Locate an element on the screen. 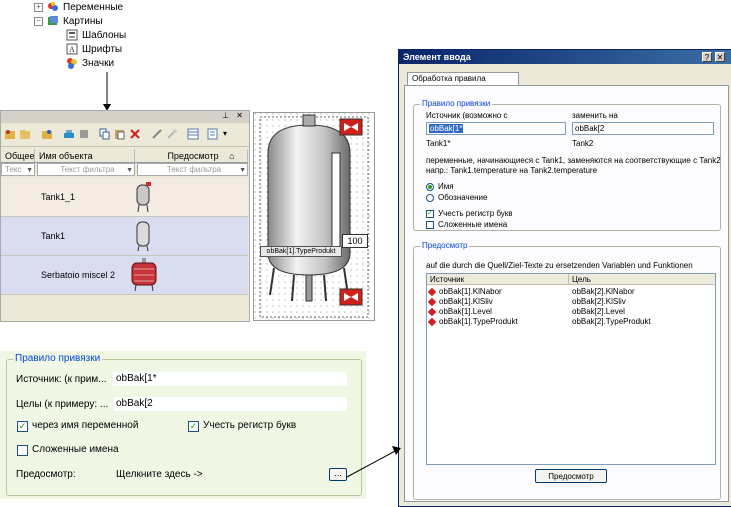 This screenshot has height=507, width=731. filter-preview: Текст фильтра ▼ is located at coordinates (192, 169).